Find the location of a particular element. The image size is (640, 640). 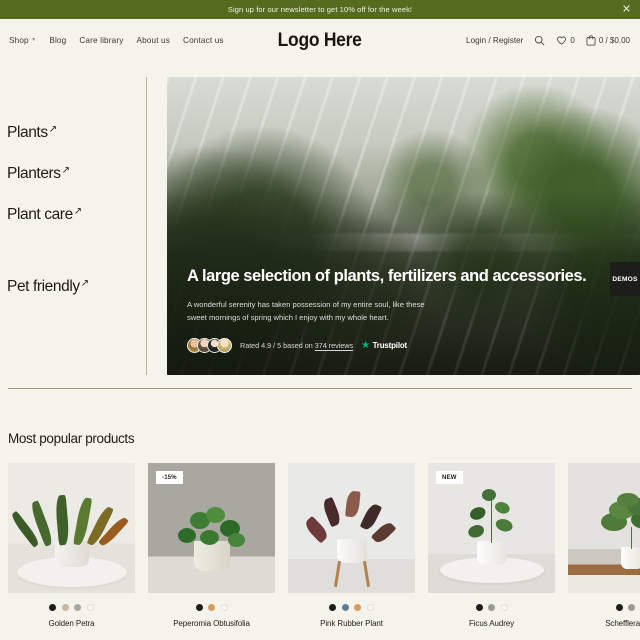

heart-icon is located at coordinates (562, 40).